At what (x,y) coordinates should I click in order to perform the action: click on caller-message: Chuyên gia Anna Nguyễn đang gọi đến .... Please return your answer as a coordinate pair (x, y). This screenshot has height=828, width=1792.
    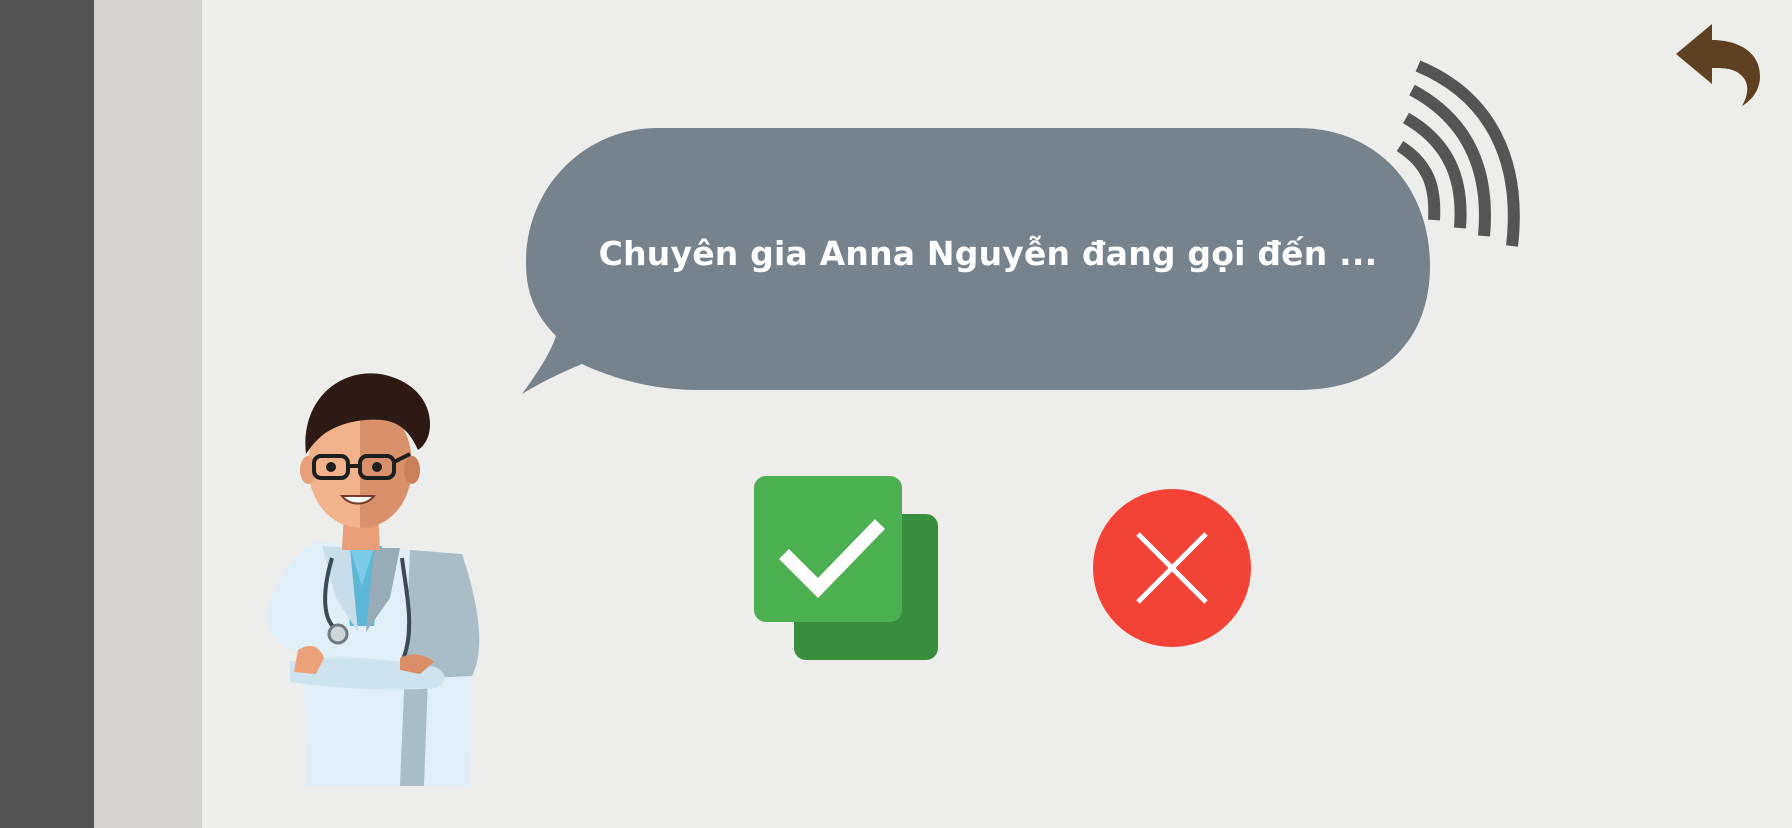
    Looking at the image, I should click on (988, 253).